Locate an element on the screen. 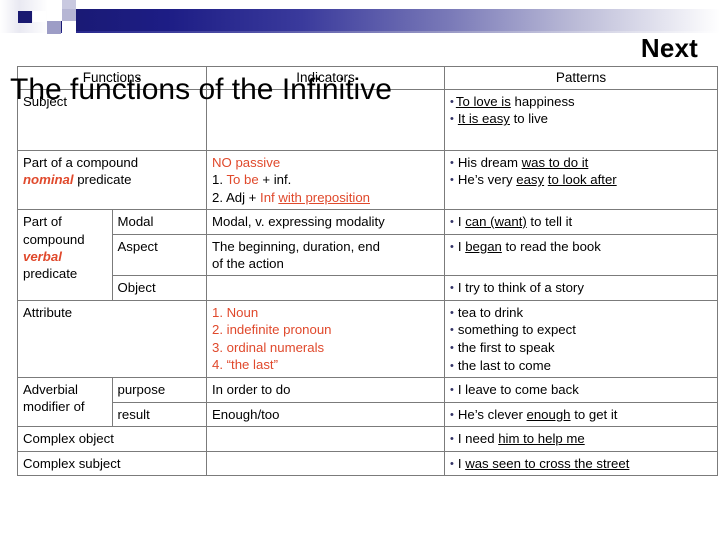  cell-pattern-modal: I can (want) to tell it is located at coordinates (581, 222).